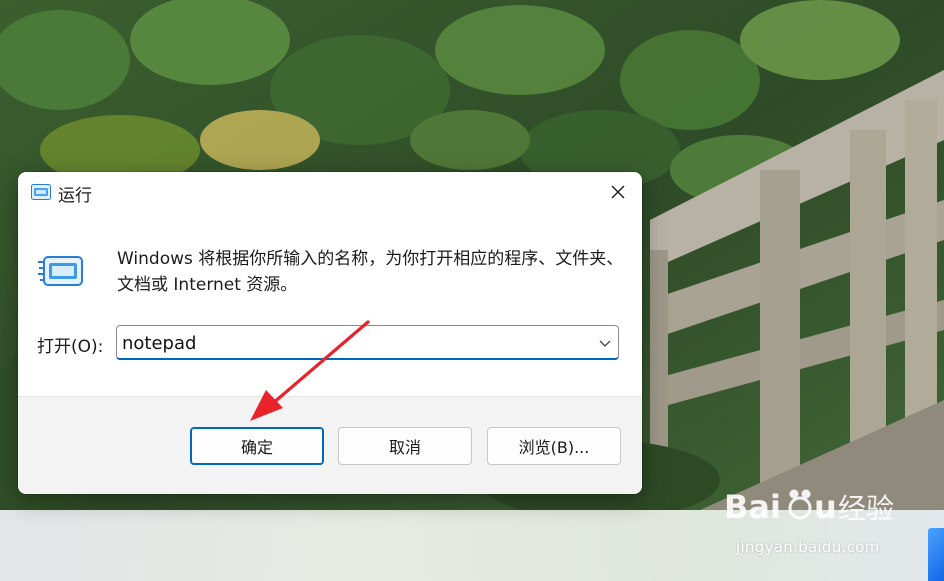 The height and width of the screenshot is (581, 944). What do you see at coordinates (60, 271) in the screenshot?
I see `run-program-icon` at bounding box center [60, 271].